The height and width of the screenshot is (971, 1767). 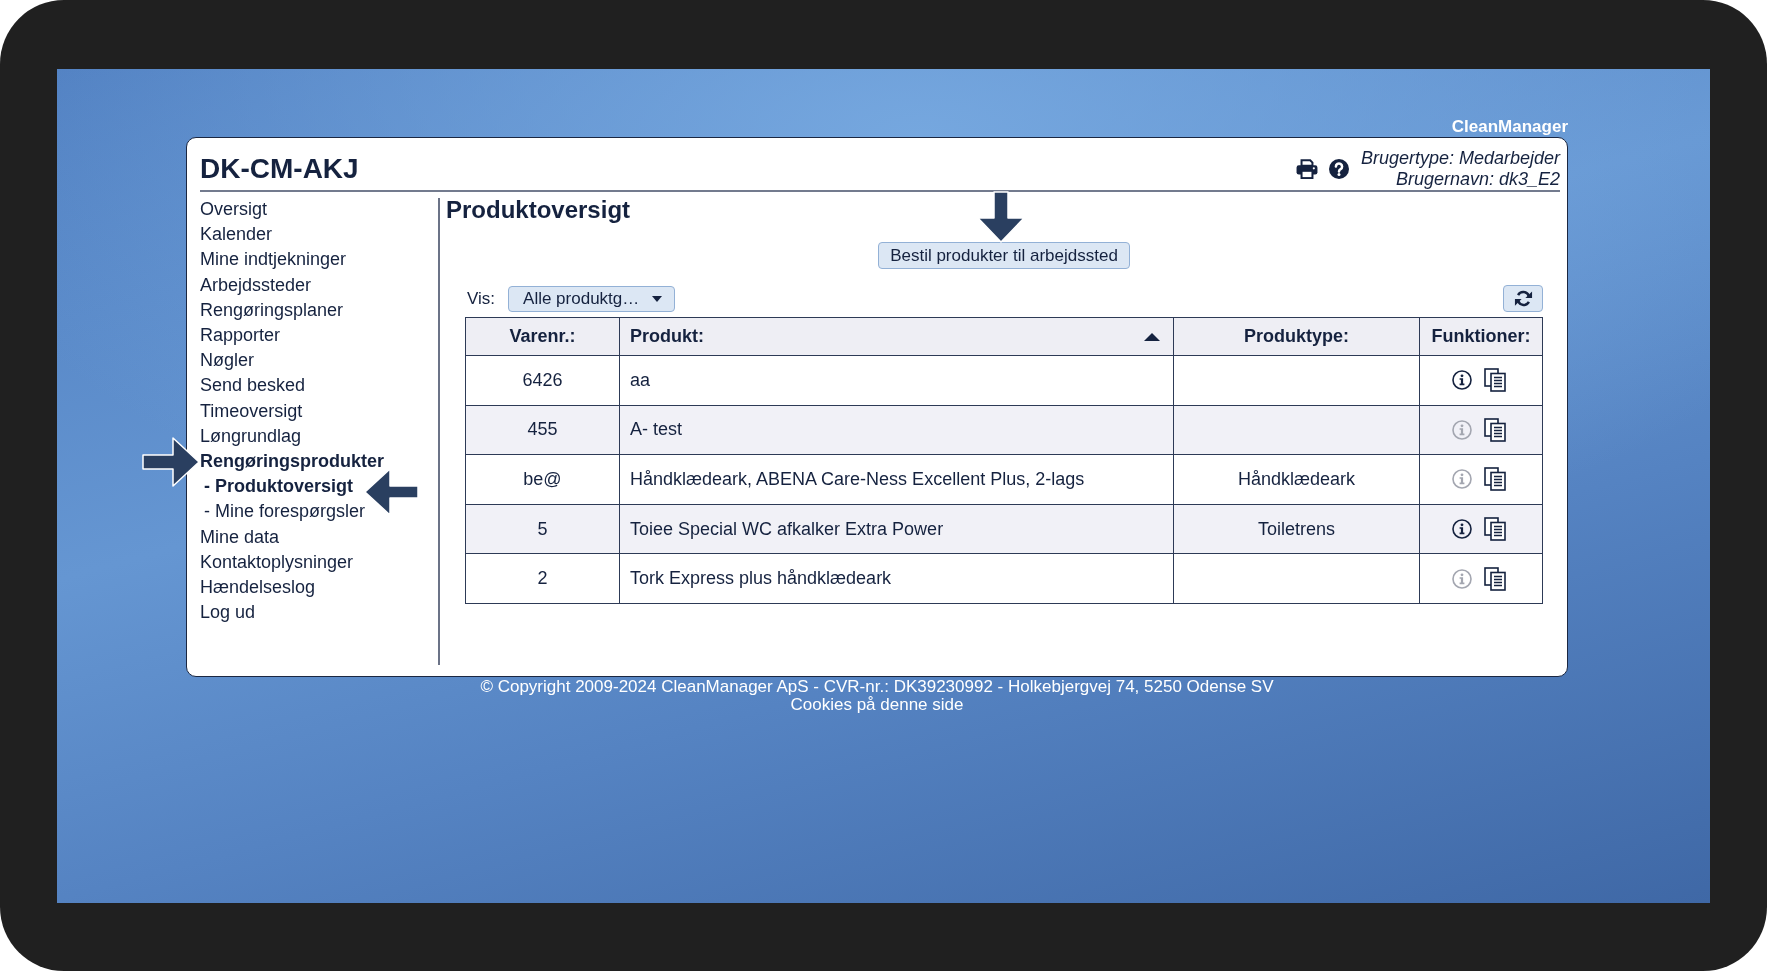 I want to click on sidebar-item: Rapporter, so click(x=240, y=336).